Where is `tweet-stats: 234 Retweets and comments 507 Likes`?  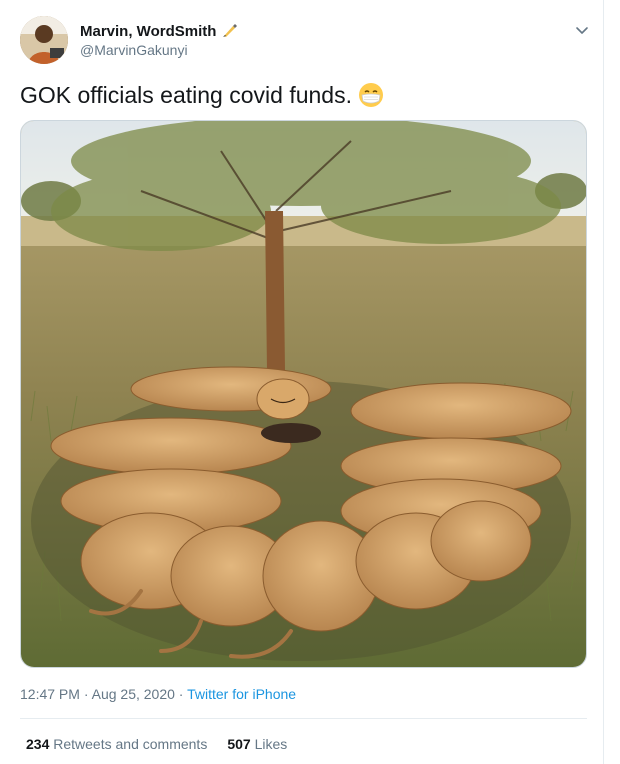 tweet-stats: 234 Retweets and comments 507 Likes is located at coordinates (156, 744).